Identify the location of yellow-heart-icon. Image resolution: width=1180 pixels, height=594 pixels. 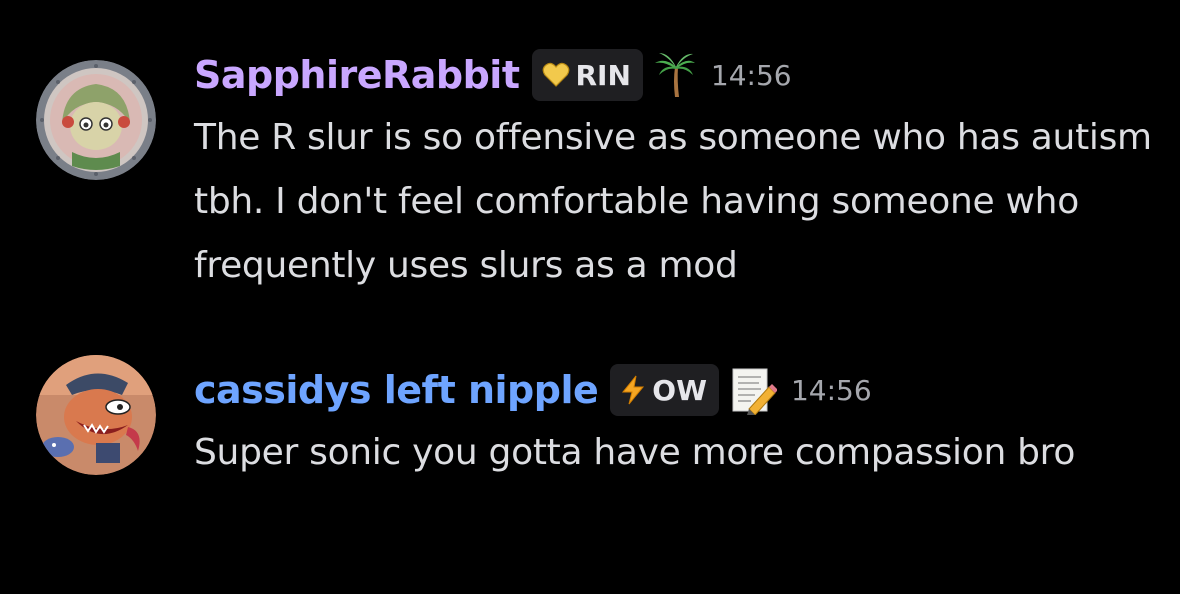
(556, 75).